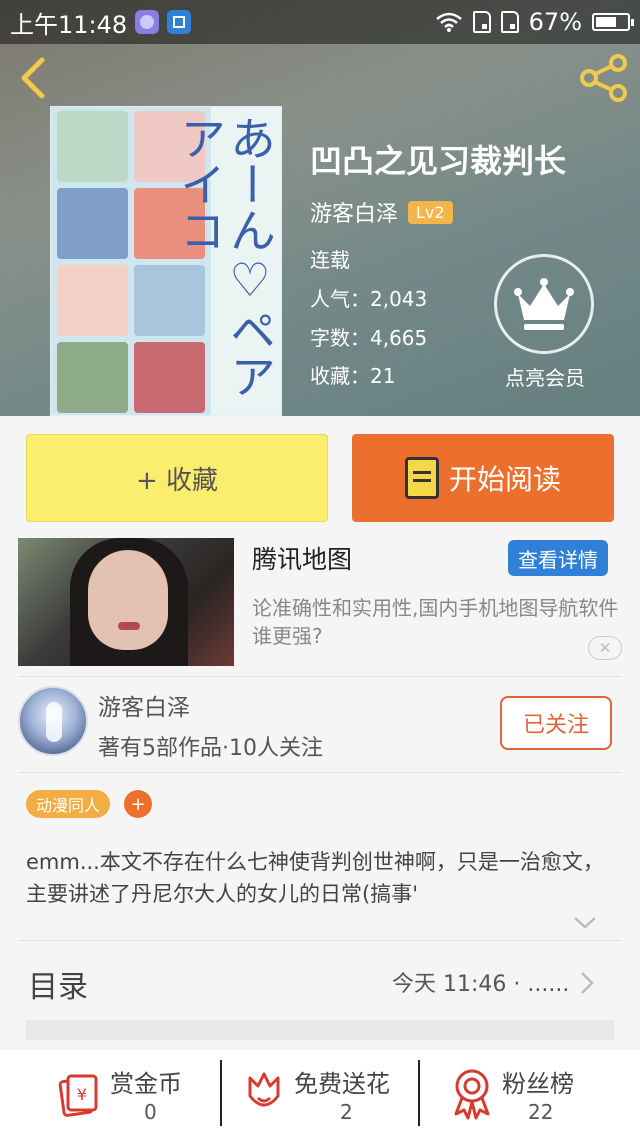 The height and width of the screenshot is (1138, 640). I want to click on avatar, so click(53, 721).